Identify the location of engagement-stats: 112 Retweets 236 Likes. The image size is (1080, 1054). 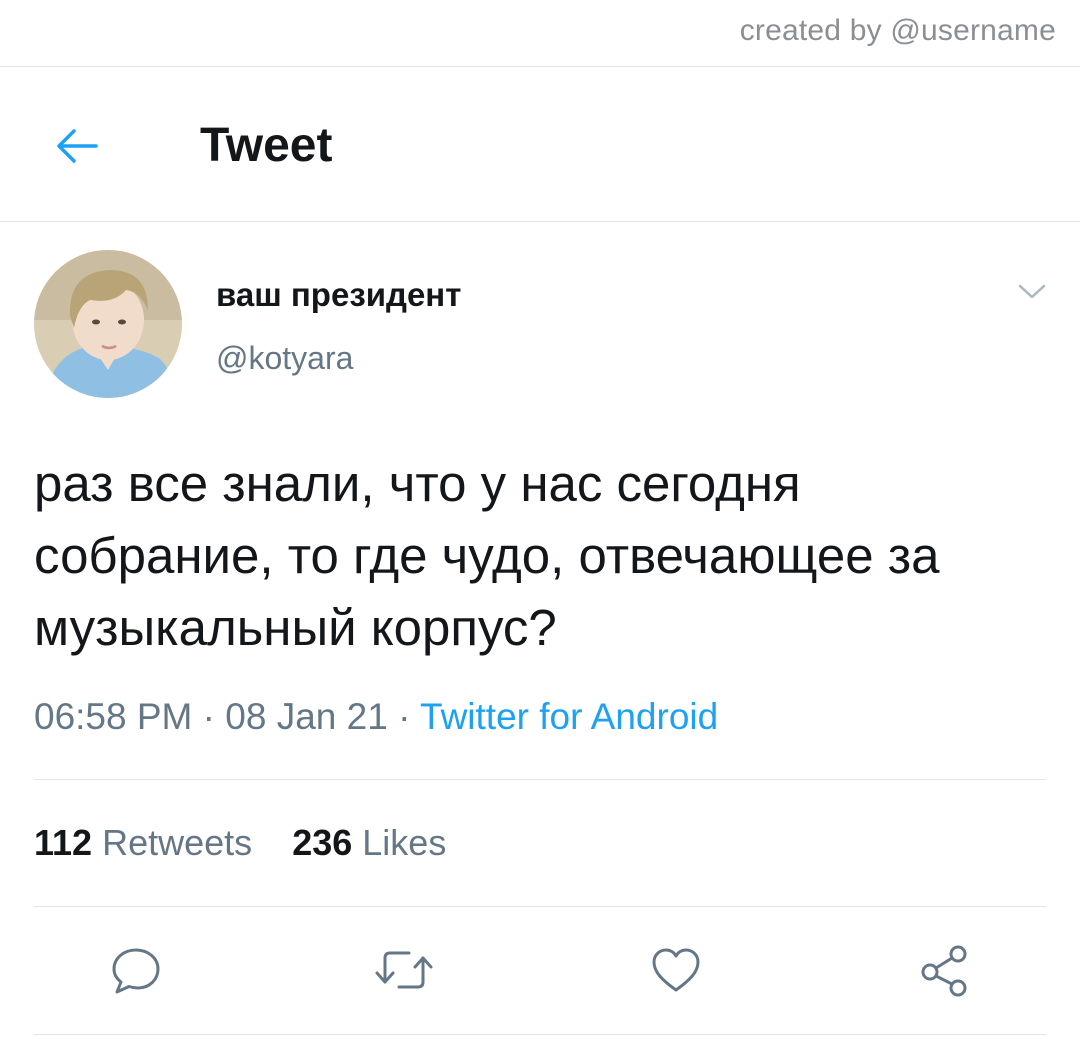
(240, 843).